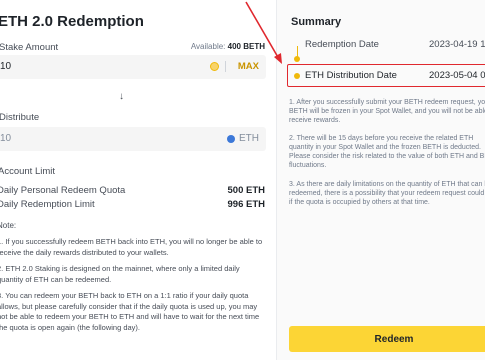 This screenshot has width=485, height=360. I want to click on distribute-label: Distribute, so click(20, 117).